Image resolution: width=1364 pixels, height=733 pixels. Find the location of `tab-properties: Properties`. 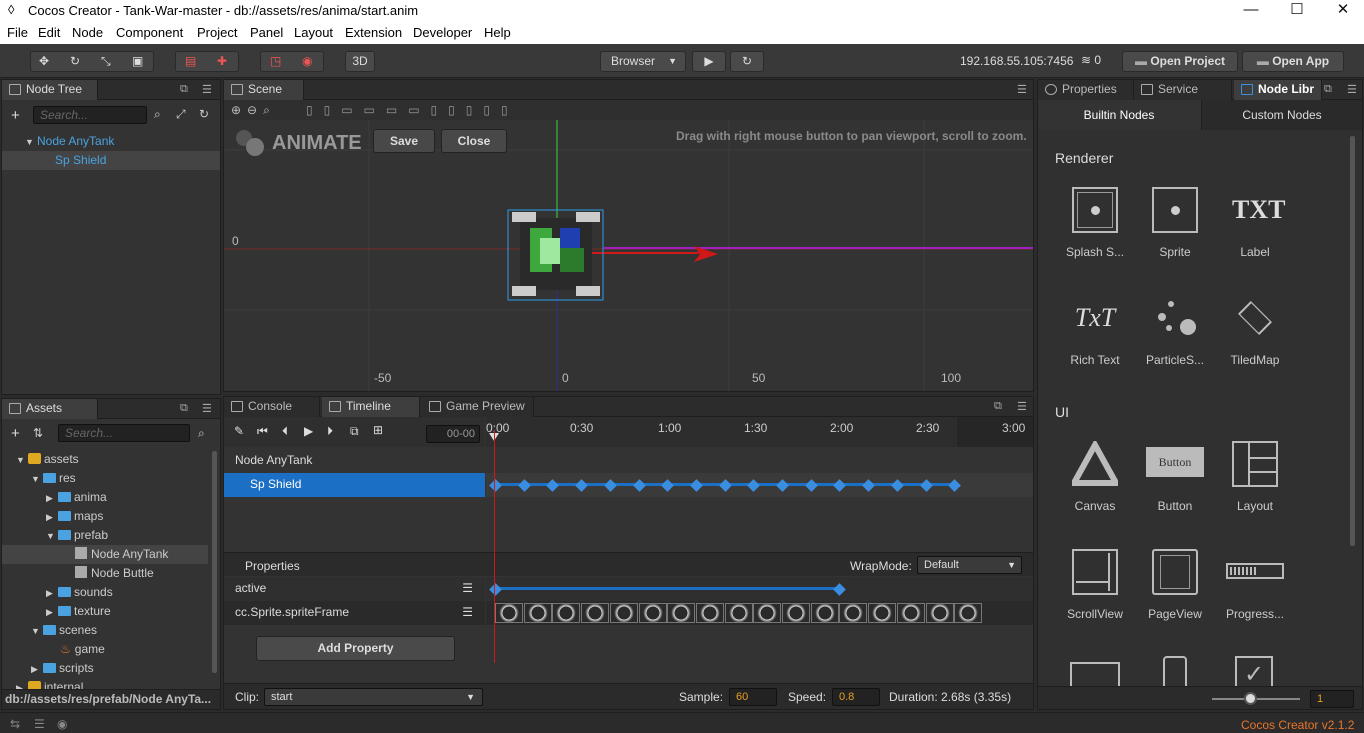

tab-properties: Properties is located at coordinates (1086, 90).